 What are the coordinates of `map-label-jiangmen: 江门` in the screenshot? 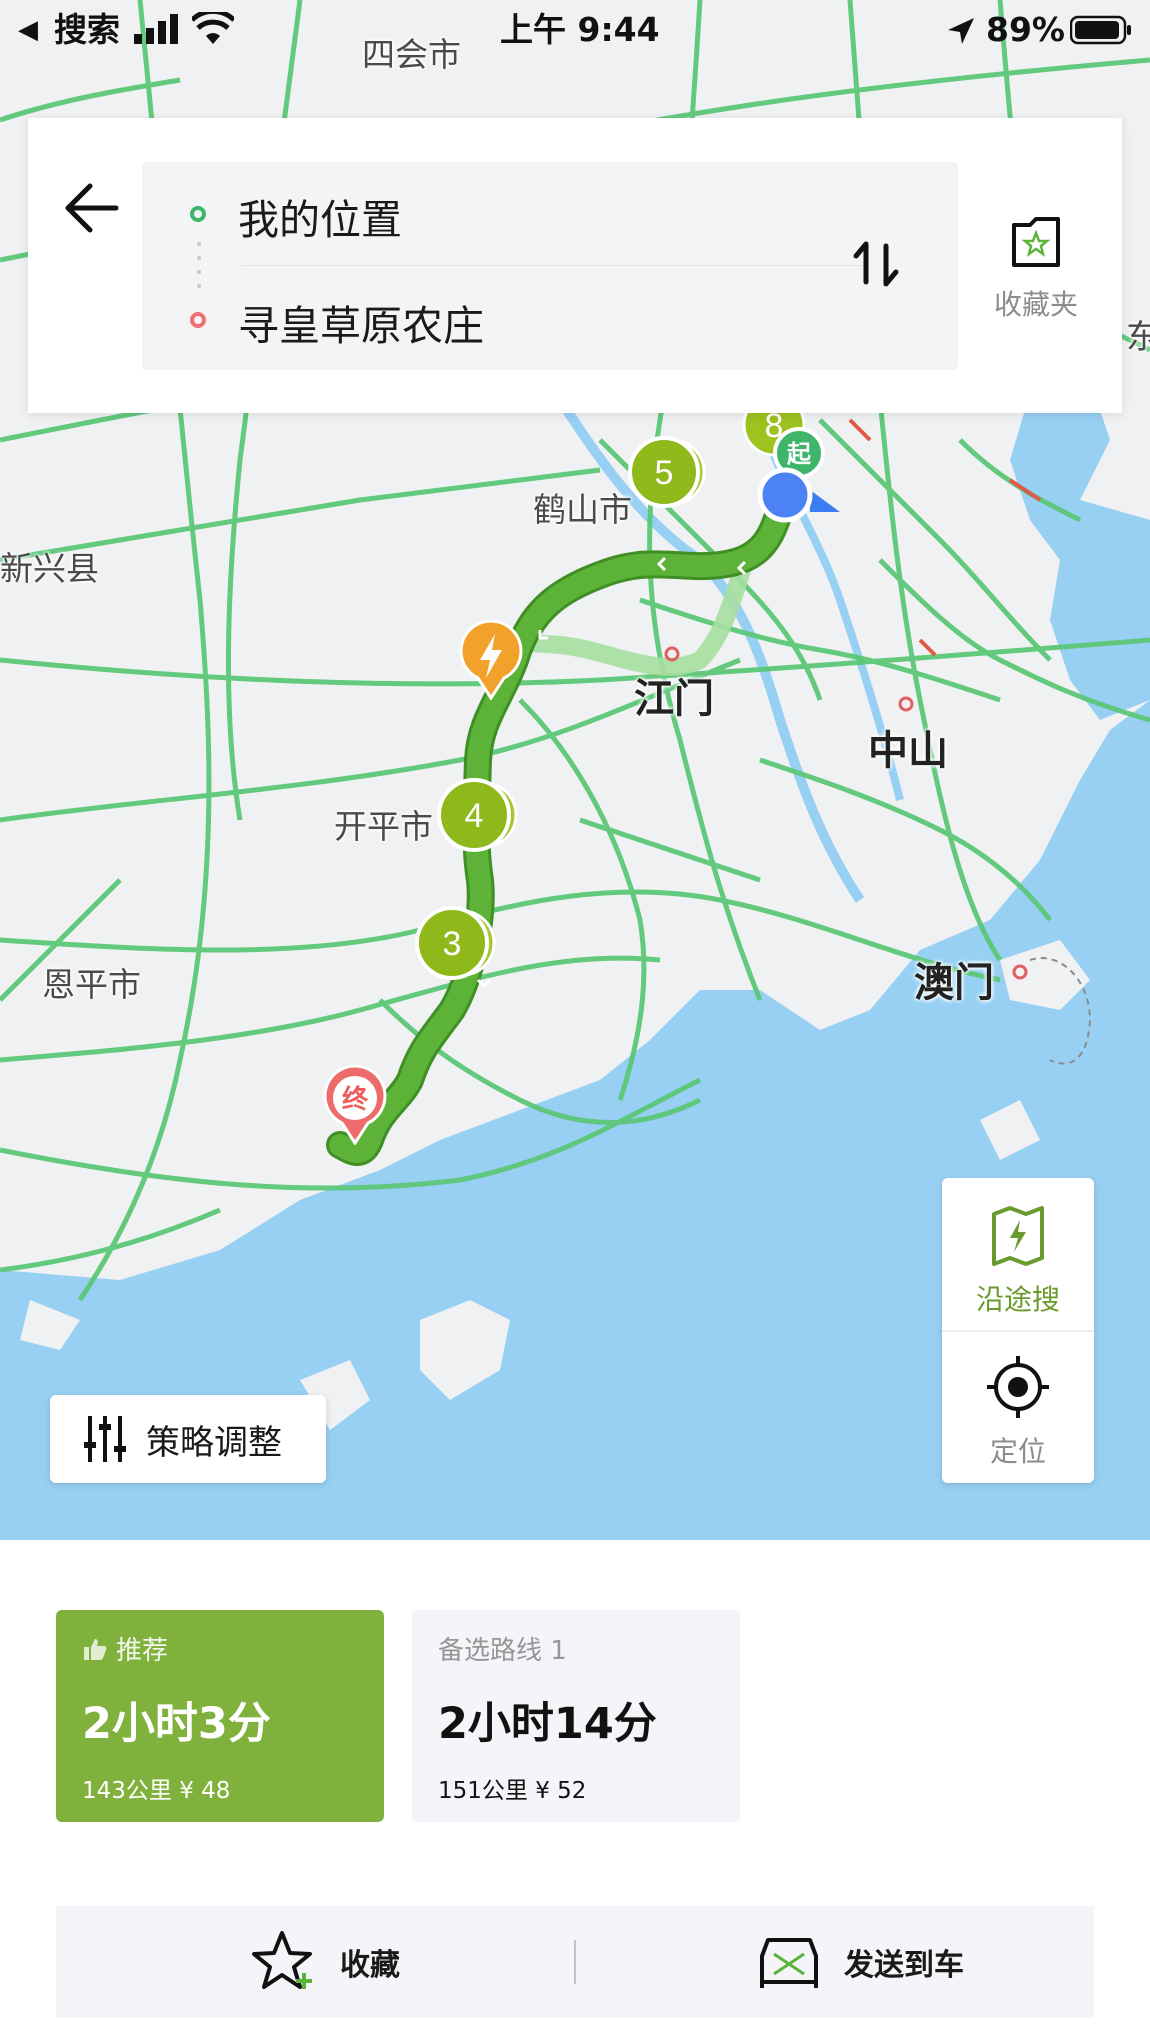 It's located at (674, 699).